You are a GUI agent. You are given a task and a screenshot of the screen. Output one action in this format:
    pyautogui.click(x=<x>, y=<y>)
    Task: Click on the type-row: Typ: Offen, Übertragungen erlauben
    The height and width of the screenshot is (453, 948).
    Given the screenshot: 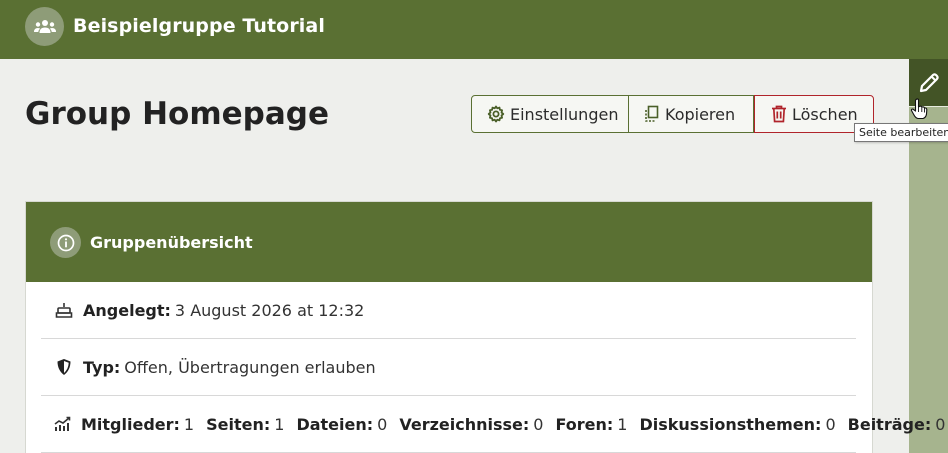 What is the action you would take?
    pyautogui.click(x=448, y=367)
    